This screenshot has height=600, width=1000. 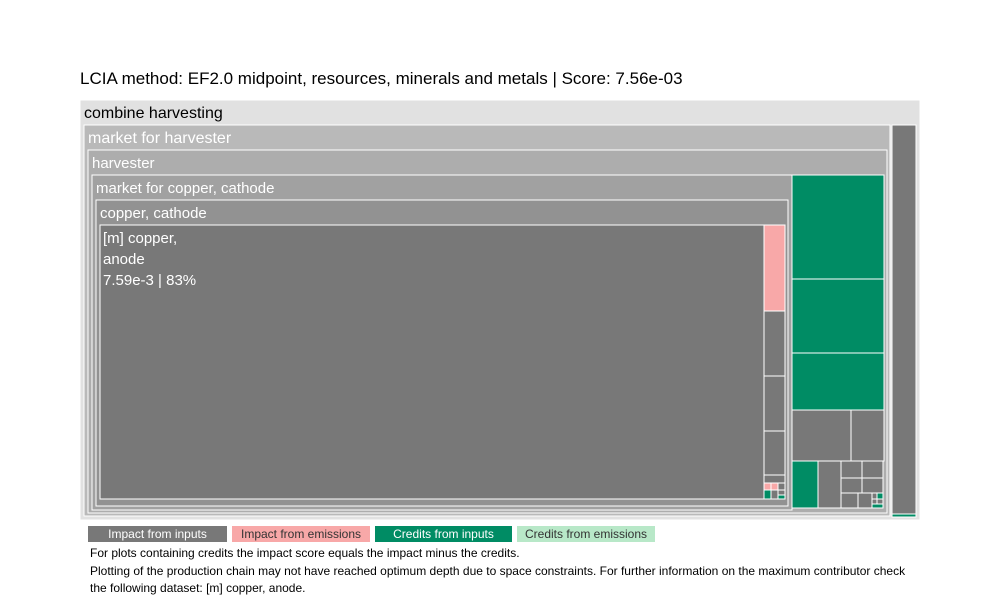 I want to click on legend-label: Impact from emissions, so click(x=301, y=534).